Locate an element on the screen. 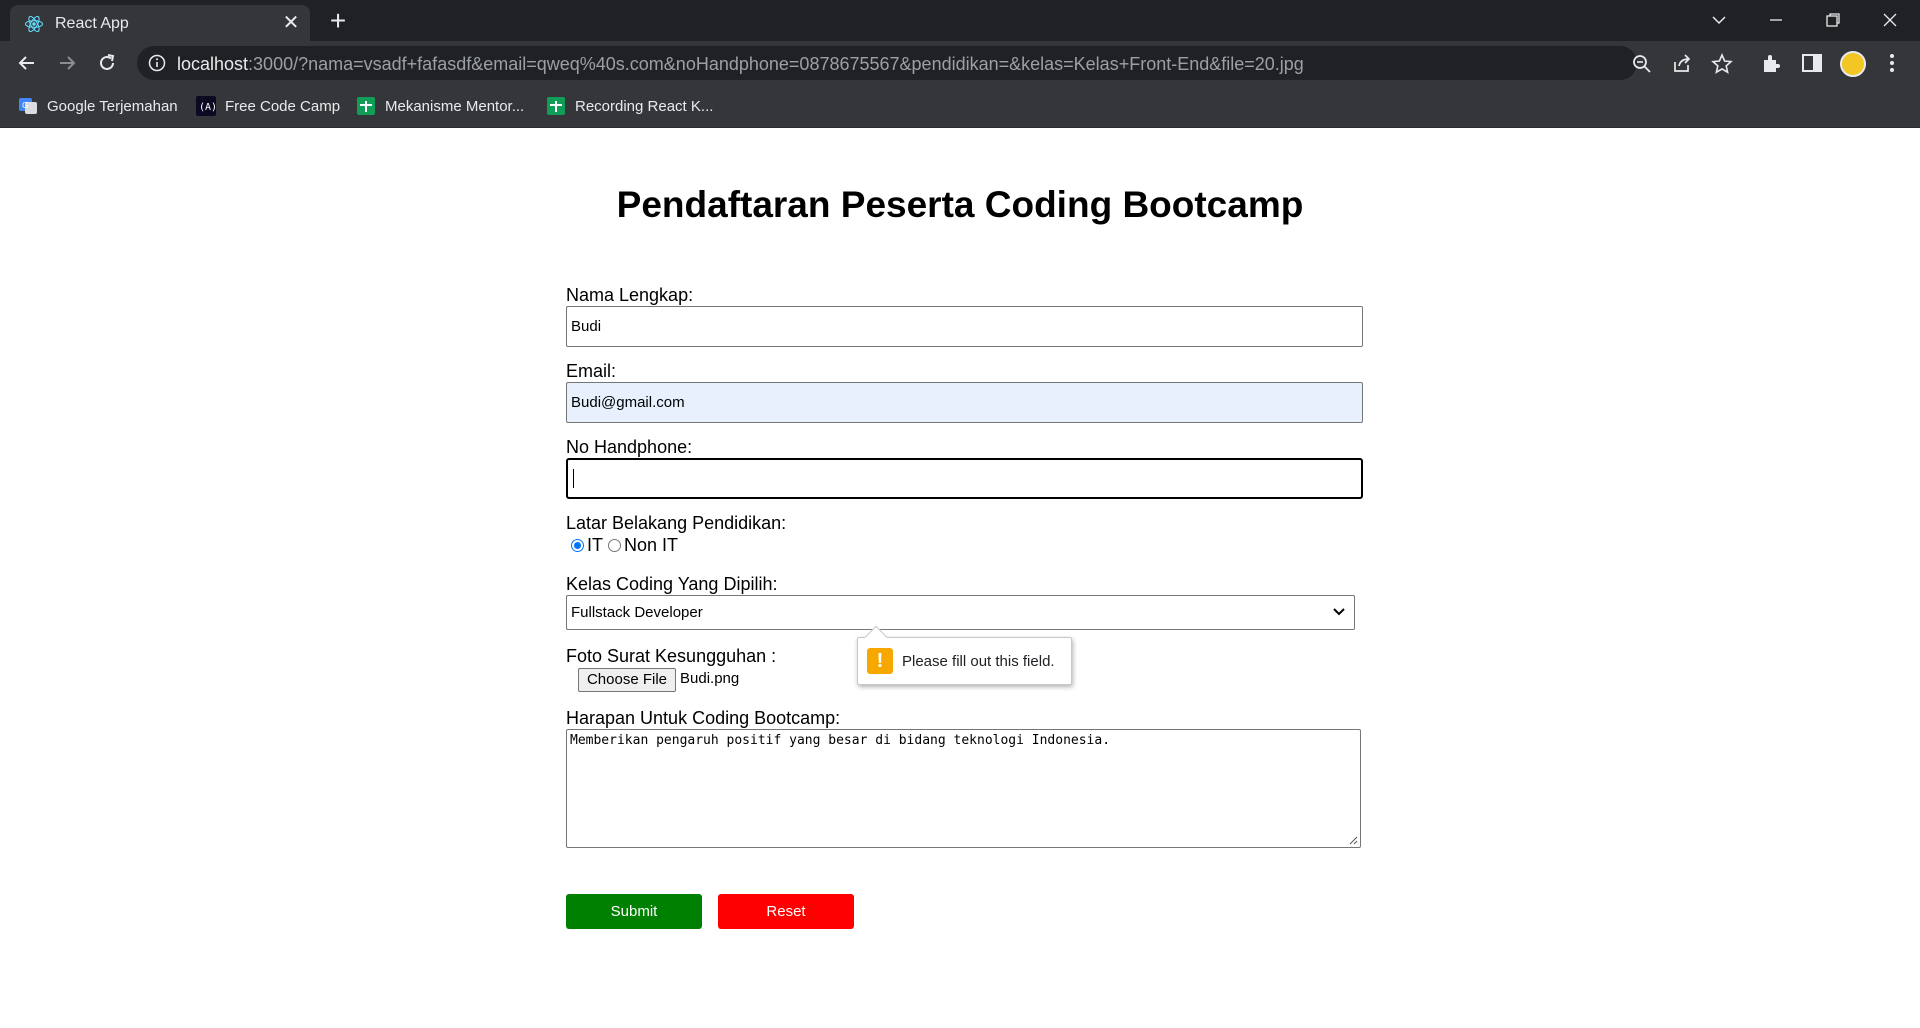 Image resolution: width=1920 pixels, height=1028 pixels. handphone-input is located at coordinates (964, 478).